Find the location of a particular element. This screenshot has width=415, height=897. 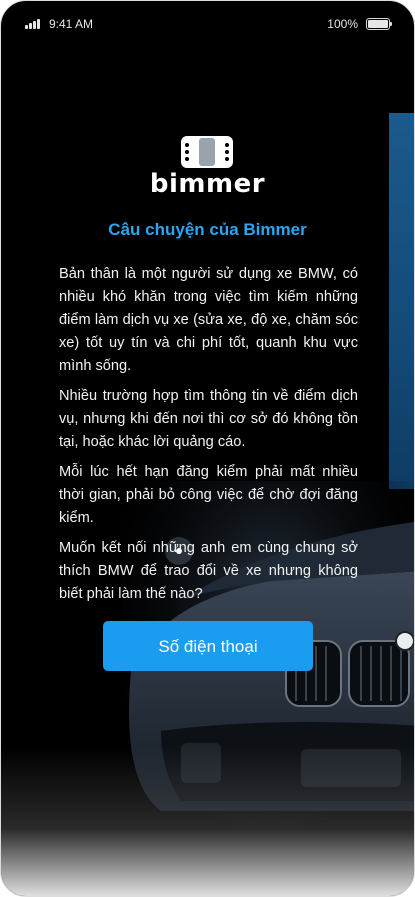

battery-icon is located at coordinates (379, 24).